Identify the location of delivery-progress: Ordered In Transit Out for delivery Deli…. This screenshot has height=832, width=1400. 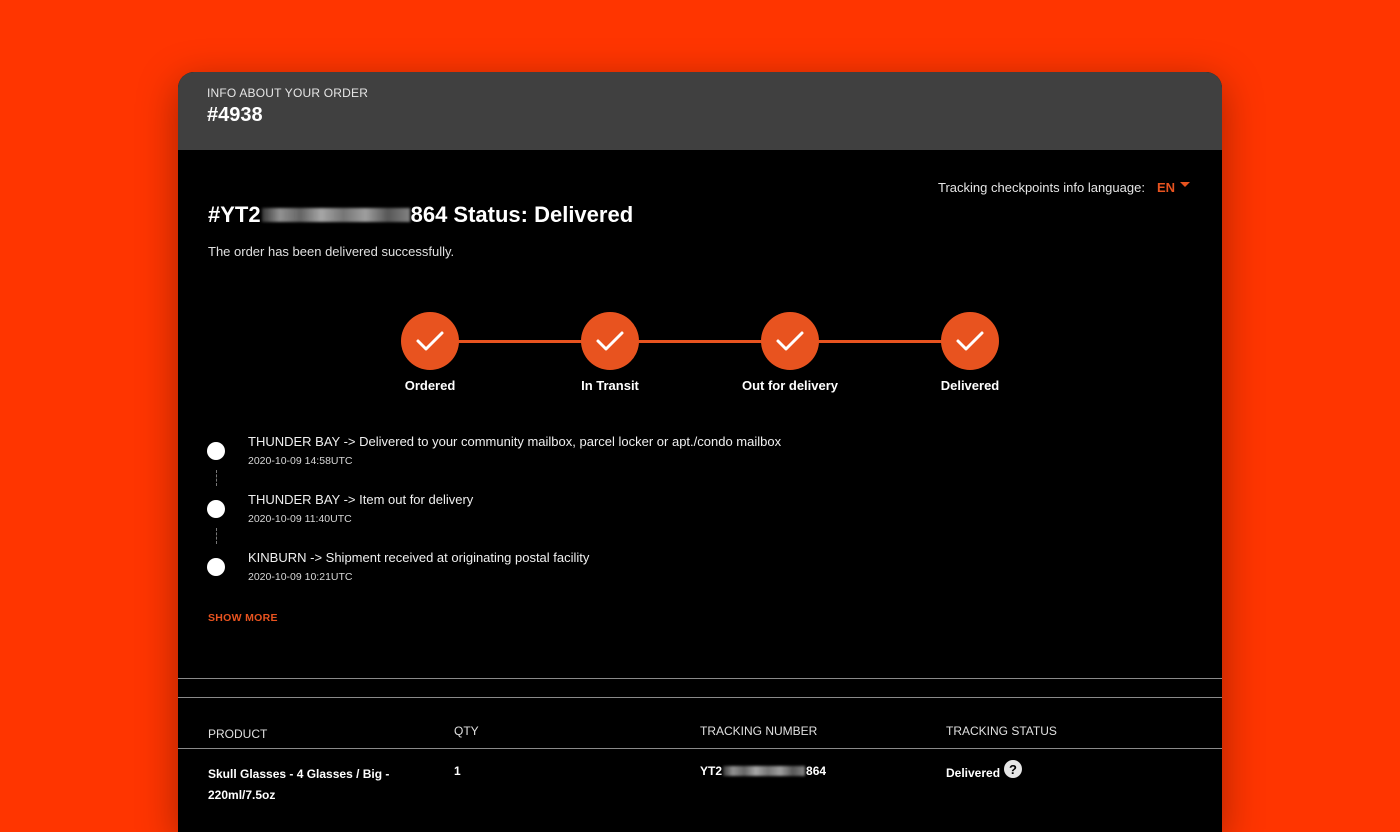
(702, 357).